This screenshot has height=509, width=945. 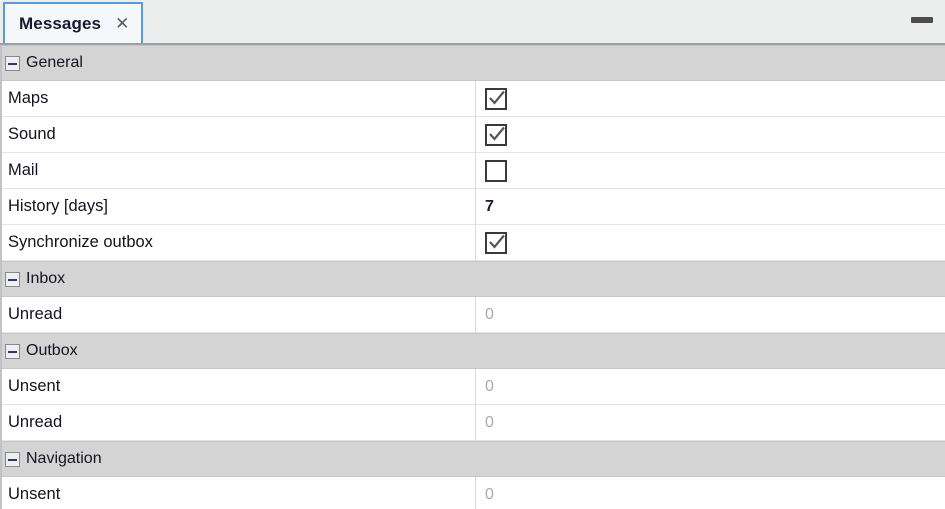 I want to click on group-header-cell: Inbox, so click(x=239, y=279).